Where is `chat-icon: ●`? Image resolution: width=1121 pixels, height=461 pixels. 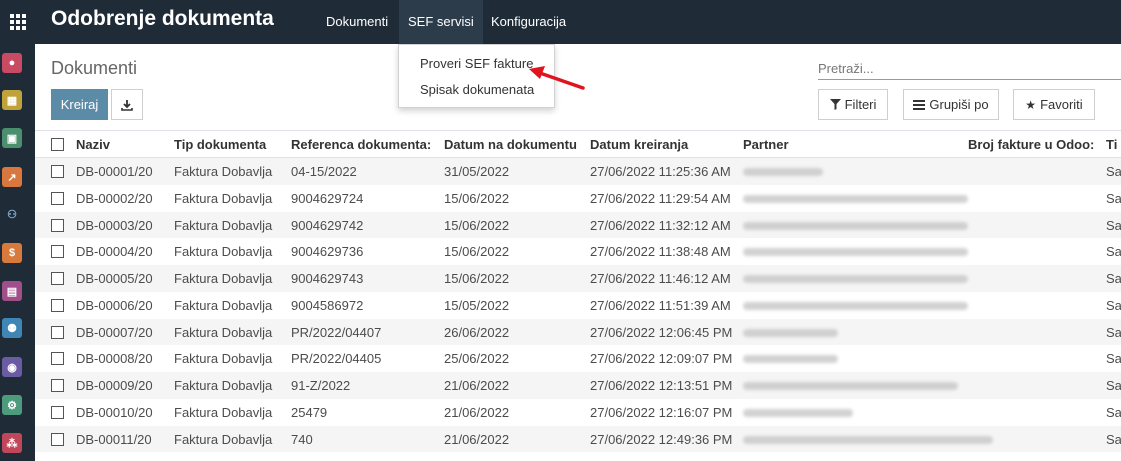
chat-icon: ● is located at coordinates (12, 63).